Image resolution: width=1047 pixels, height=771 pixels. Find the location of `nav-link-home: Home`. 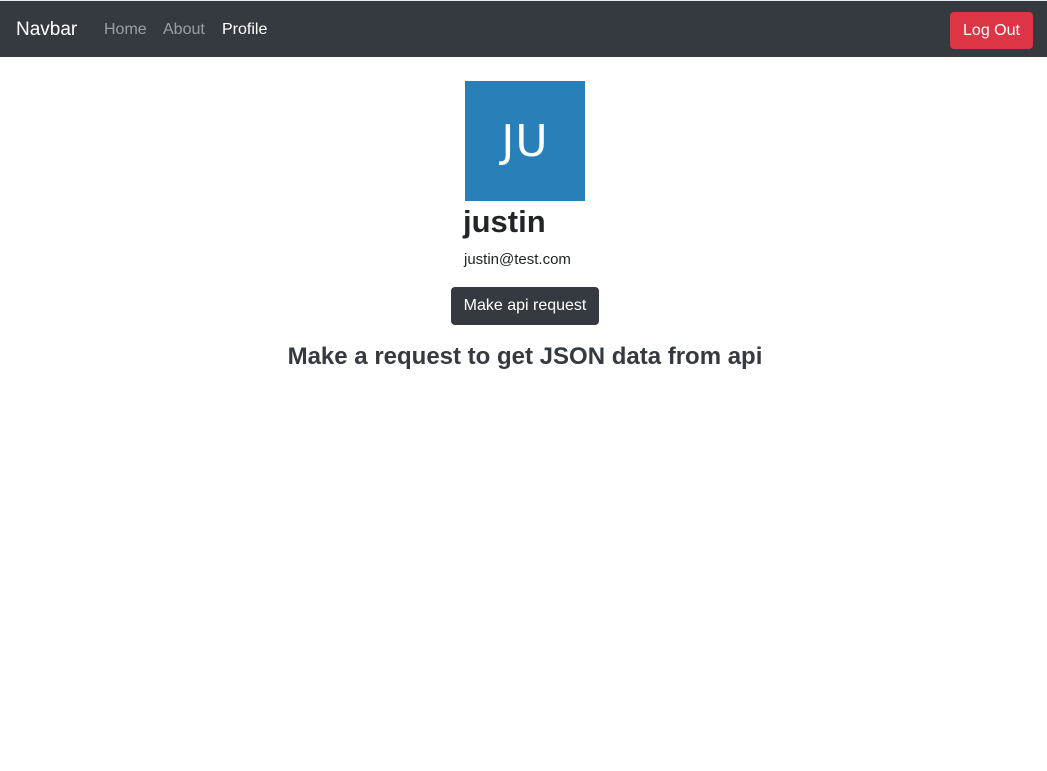

nav-link-home: Home is located at coordinates (125, 30).